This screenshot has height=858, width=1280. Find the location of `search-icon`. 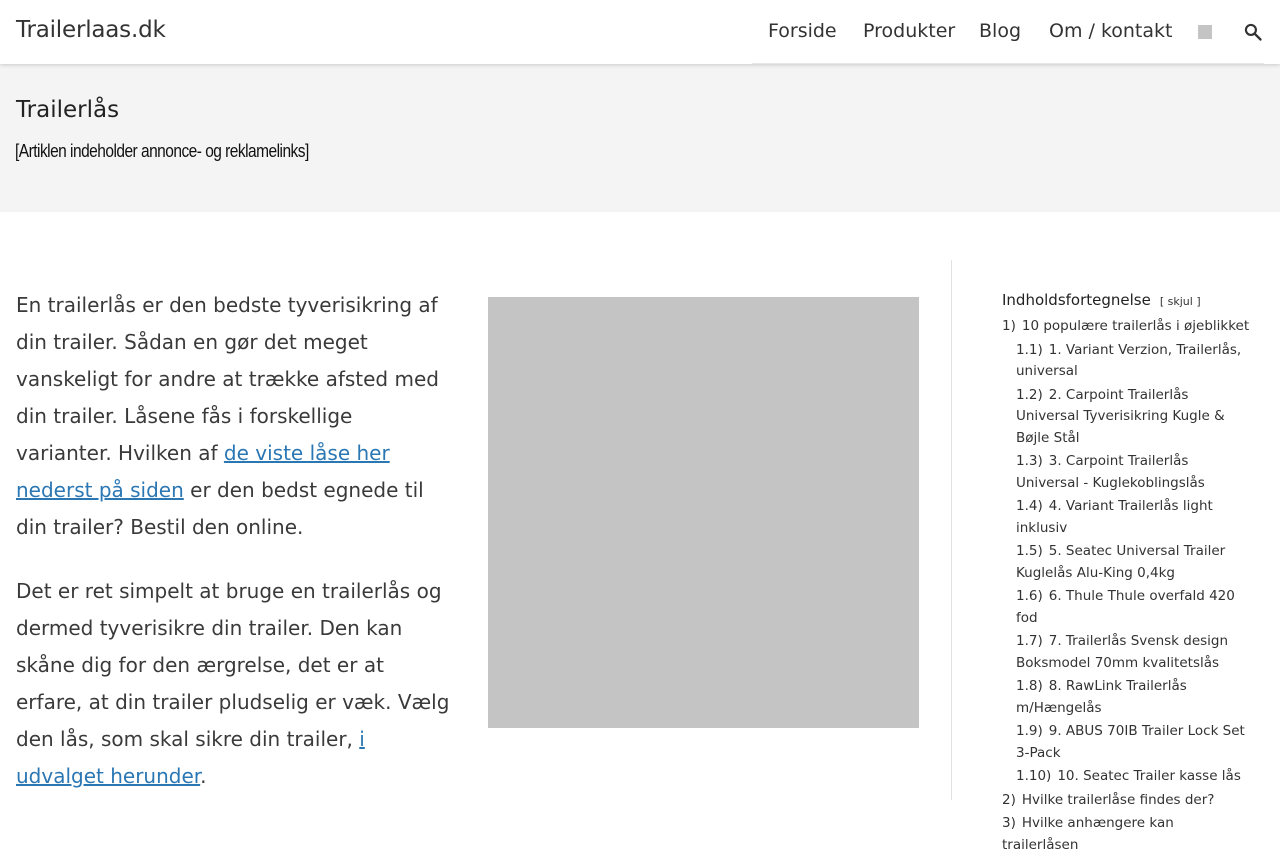

search-icon is located at coordinates (1253, 32).